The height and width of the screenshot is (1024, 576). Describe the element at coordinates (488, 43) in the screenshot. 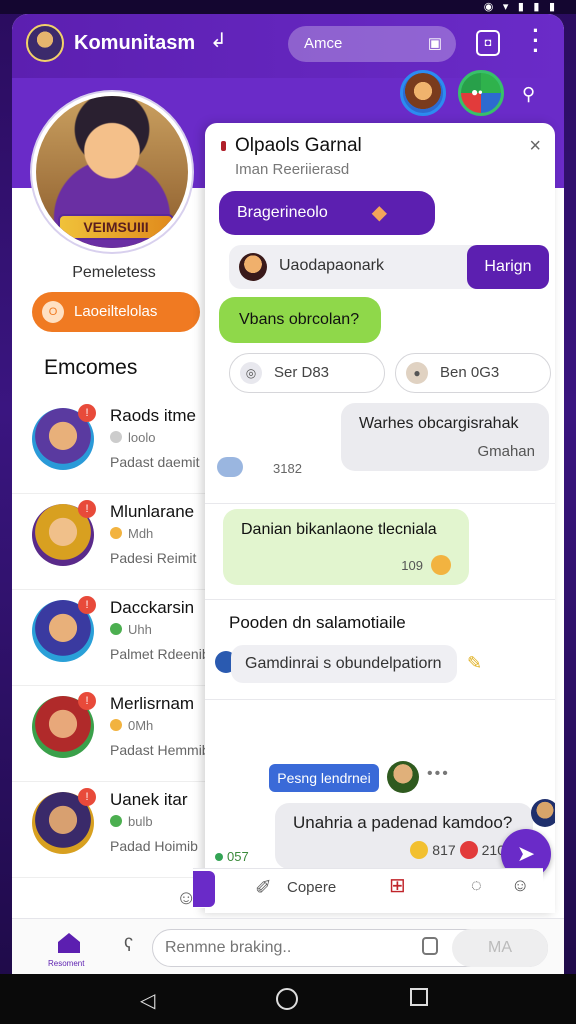

I see `bag-icon: ◘` at that location.